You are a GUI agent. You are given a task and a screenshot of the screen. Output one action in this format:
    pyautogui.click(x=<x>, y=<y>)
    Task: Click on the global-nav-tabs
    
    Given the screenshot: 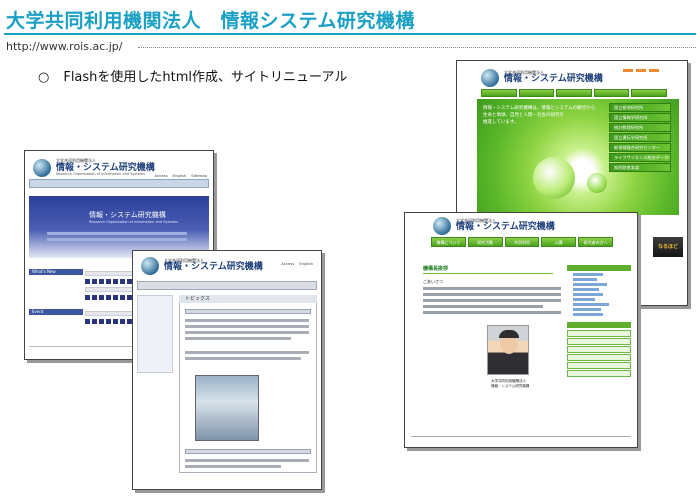 What is the action you would take?
    pyautogui.click(x=574, y=93)
    